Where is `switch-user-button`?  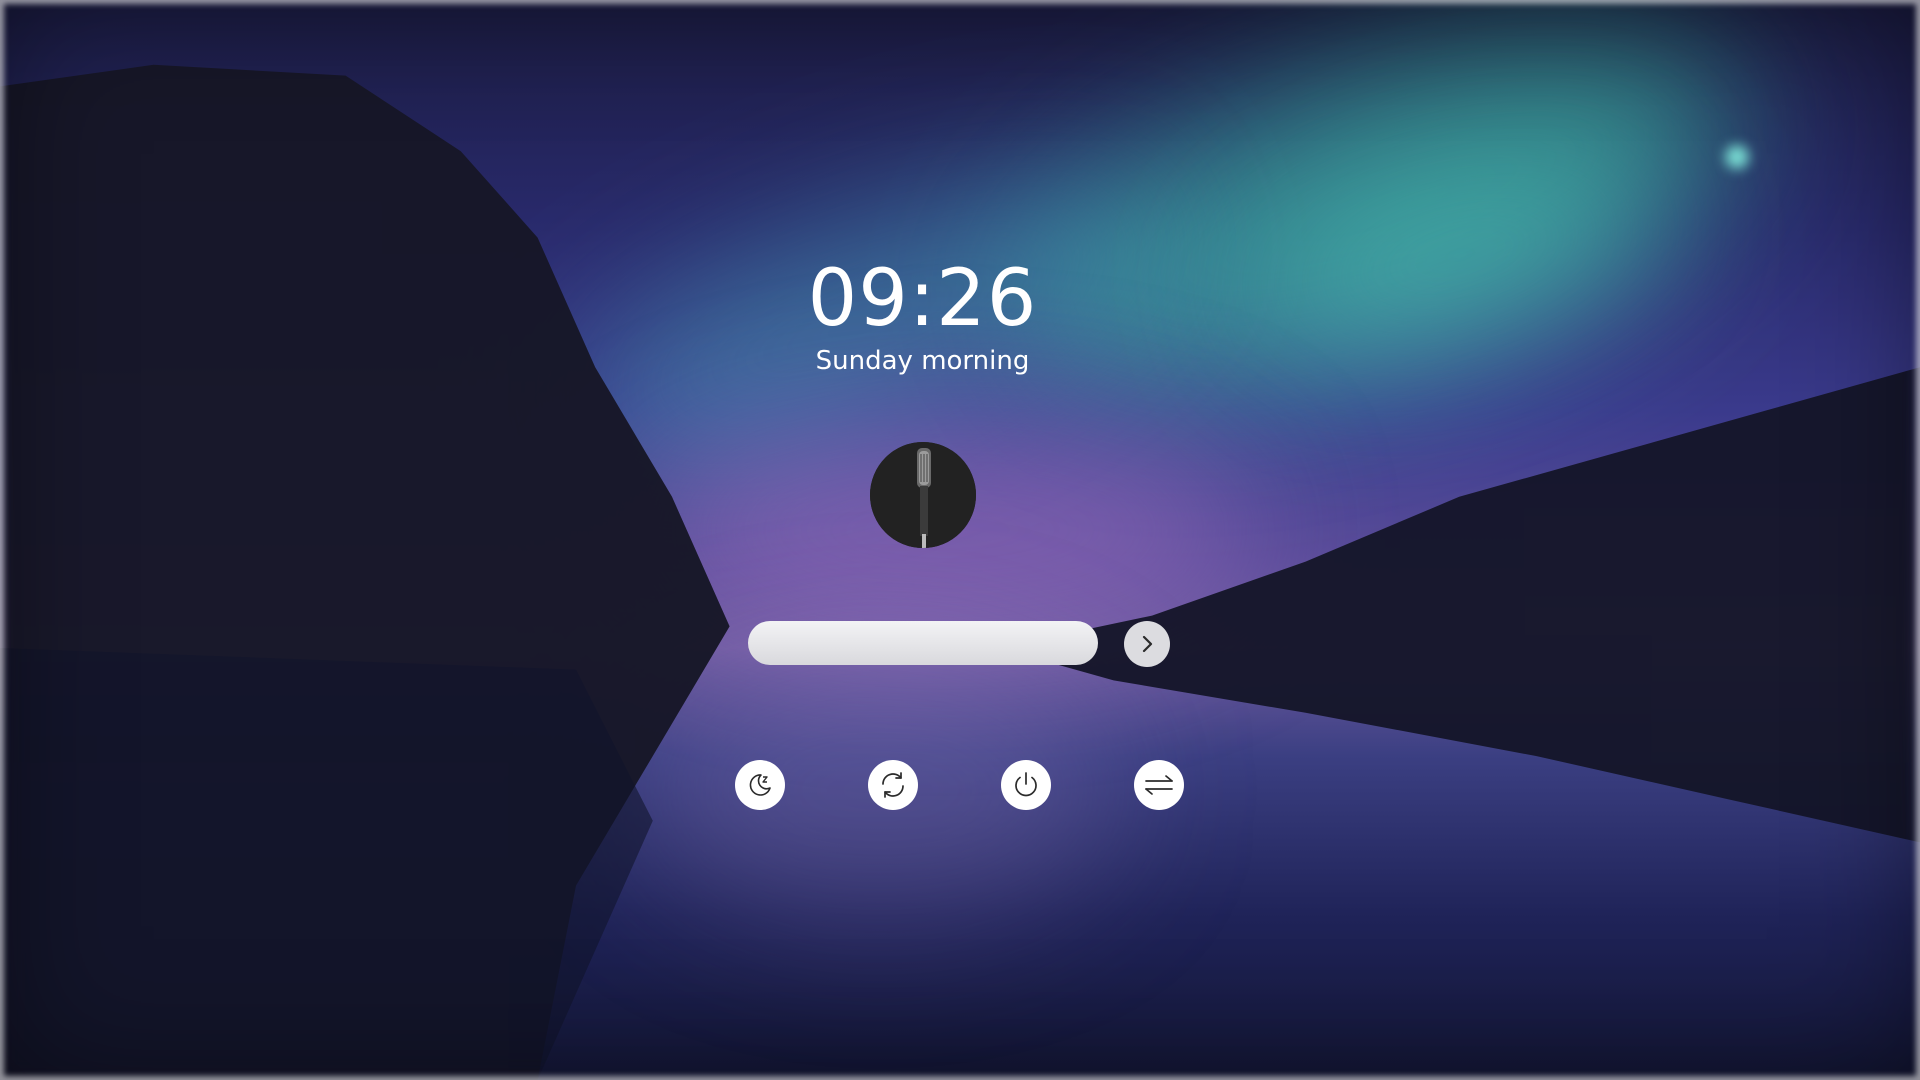 switch-user-button is located at coordinates (1159, 785).